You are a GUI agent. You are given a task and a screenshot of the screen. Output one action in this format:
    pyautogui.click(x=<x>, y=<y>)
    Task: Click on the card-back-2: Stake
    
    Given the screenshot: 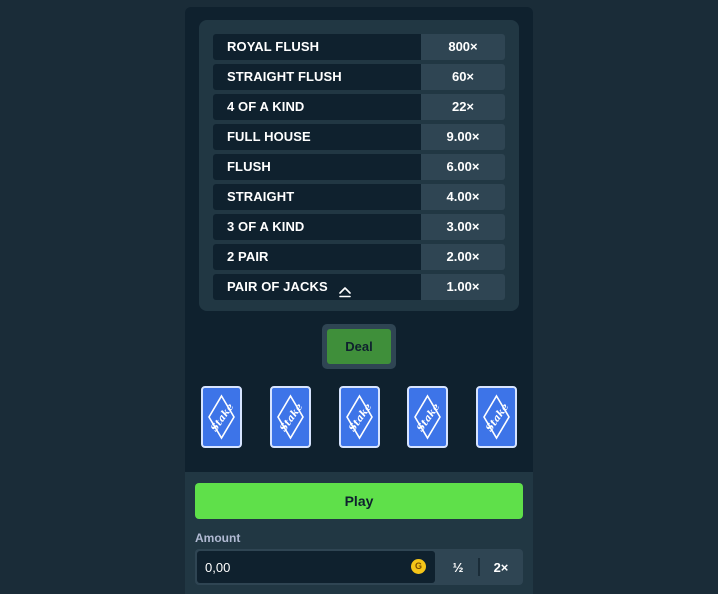 What is the action you would take?
    pyautogui.click(x=290, y=417)
    